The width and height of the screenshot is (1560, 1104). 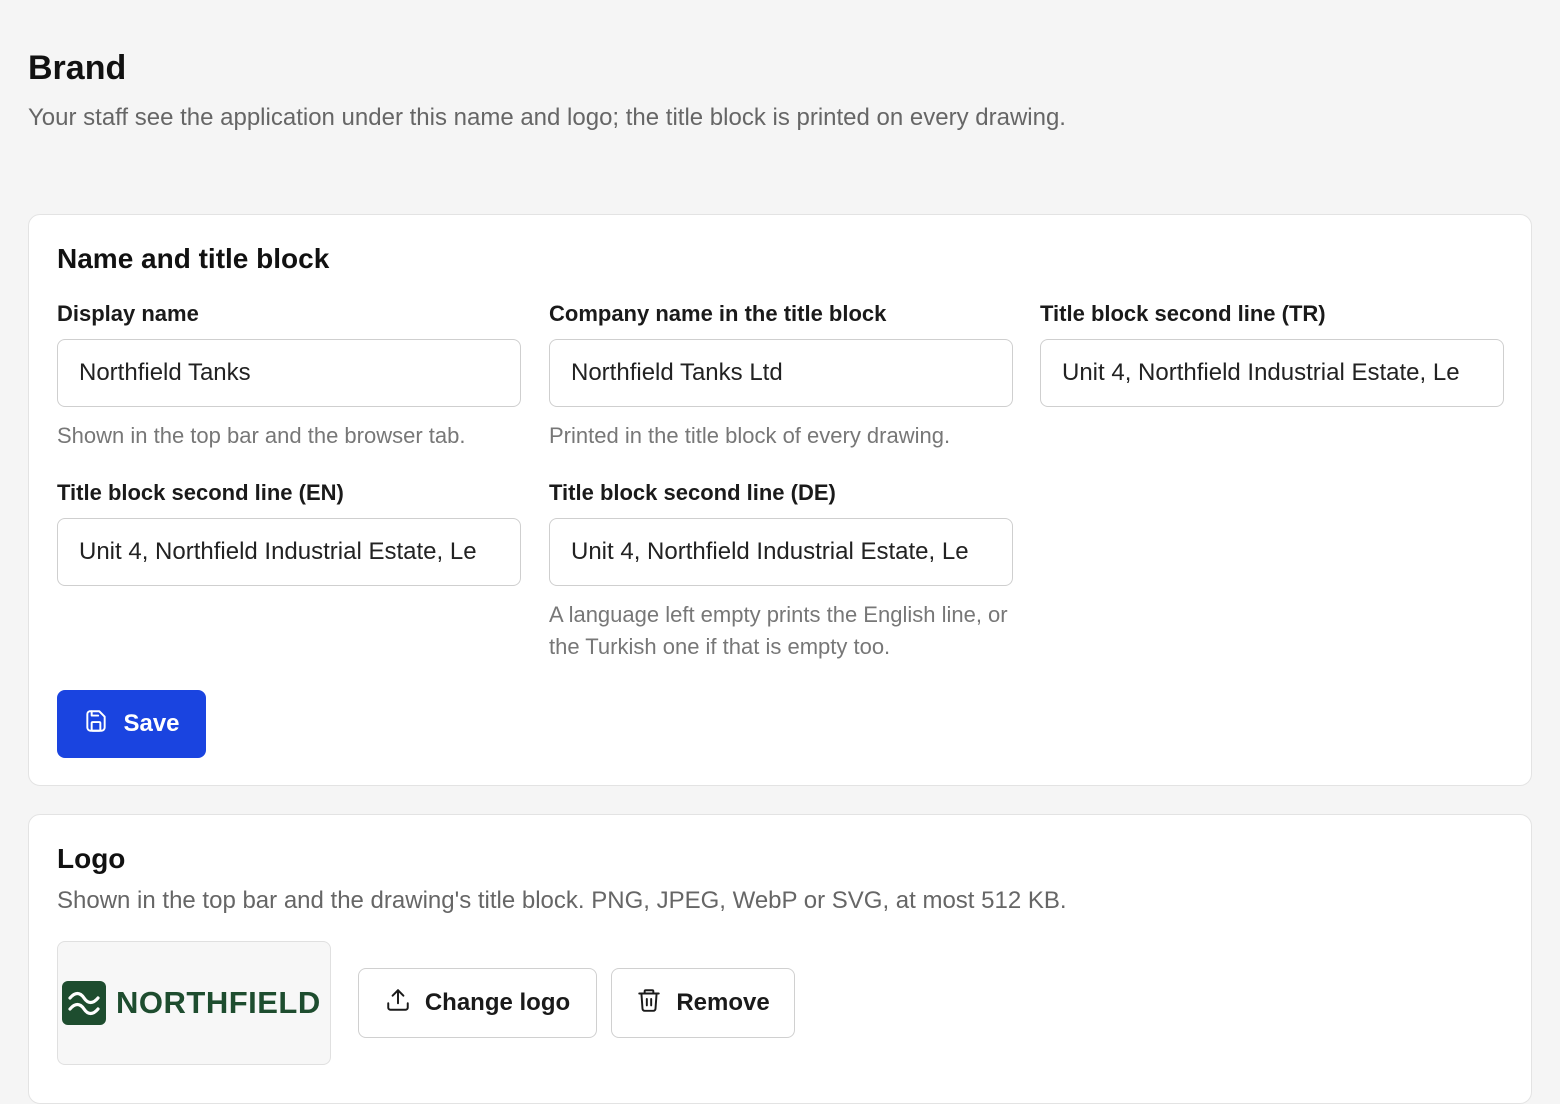 I want to click on waves-icon, so click(x=84, y=1003).